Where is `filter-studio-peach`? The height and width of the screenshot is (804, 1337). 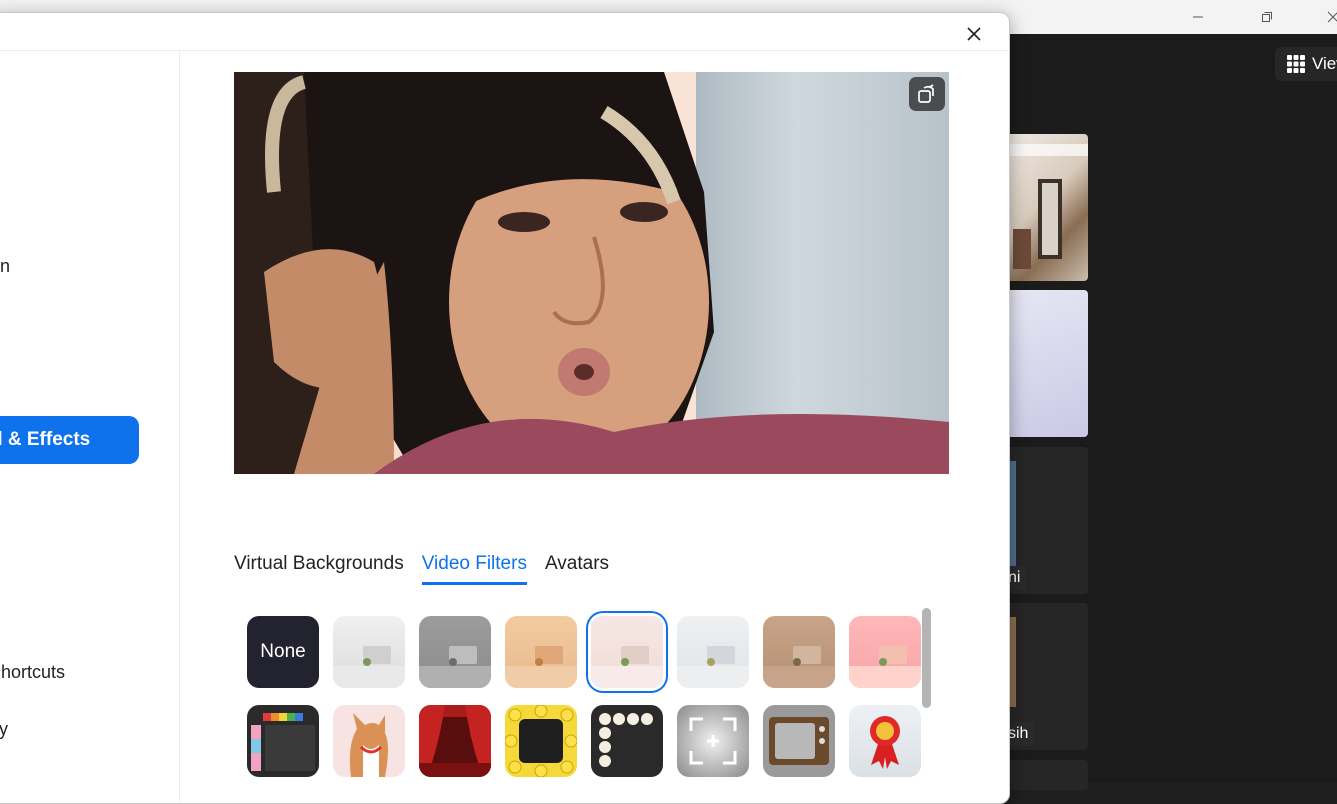 filter-studio-peach is located at coordinates (541, 652).